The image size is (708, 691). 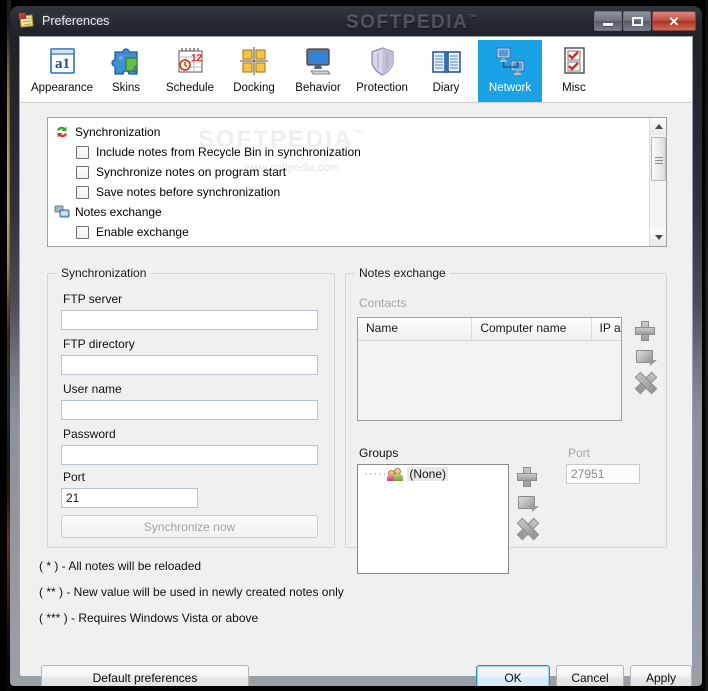 I want to click on close-icon: ✕, so click(x=674, y=21).